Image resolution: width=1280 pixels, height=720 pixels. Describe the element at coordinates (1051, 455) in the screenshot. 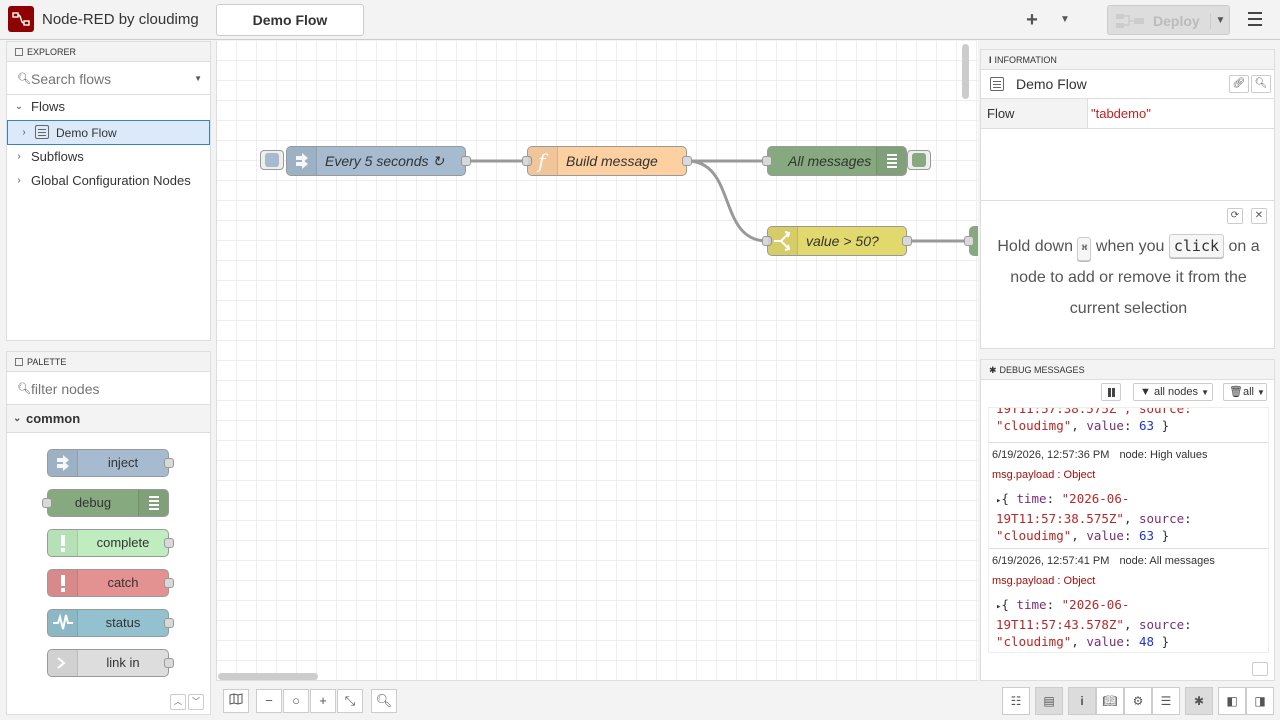

I see `debug-time: 6/19/2026, 12:57:36 PM` at that location.